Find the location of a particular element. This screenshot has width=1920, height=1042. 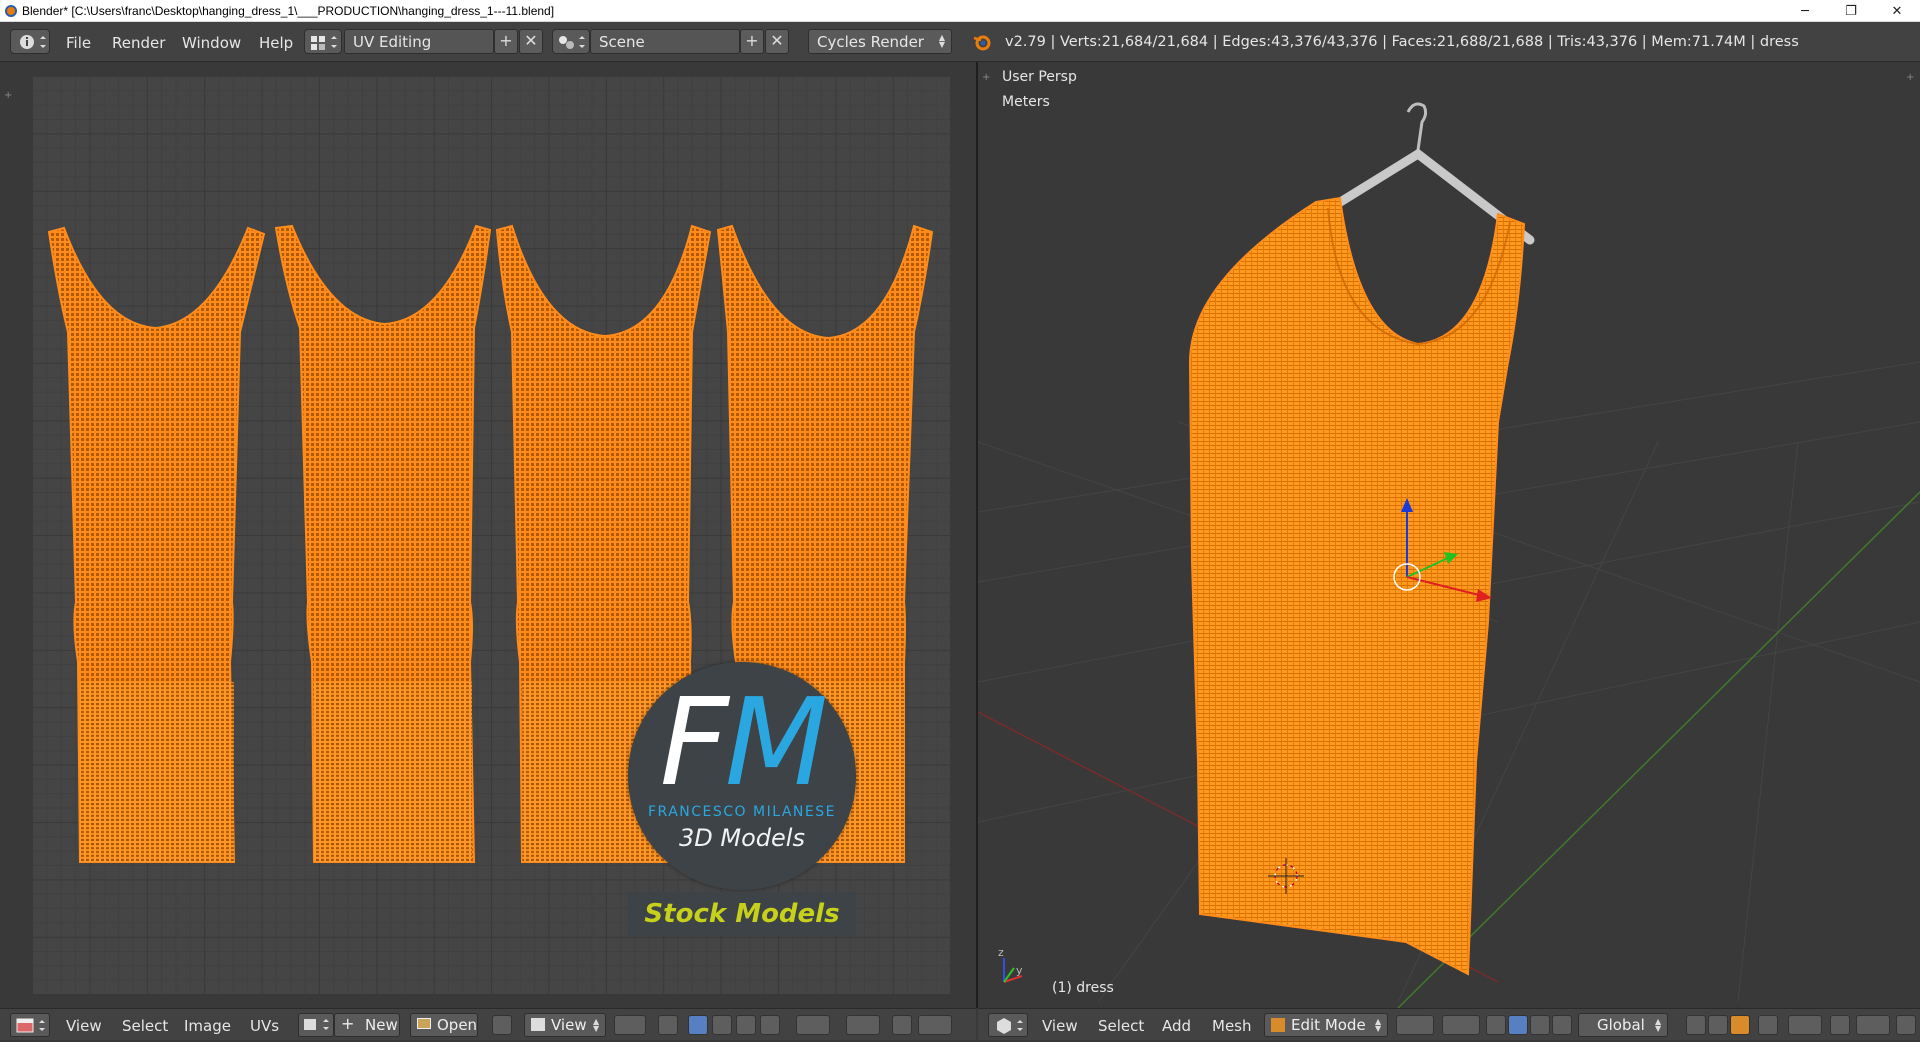

menu-render: Render is located at coordinates (138, 43).